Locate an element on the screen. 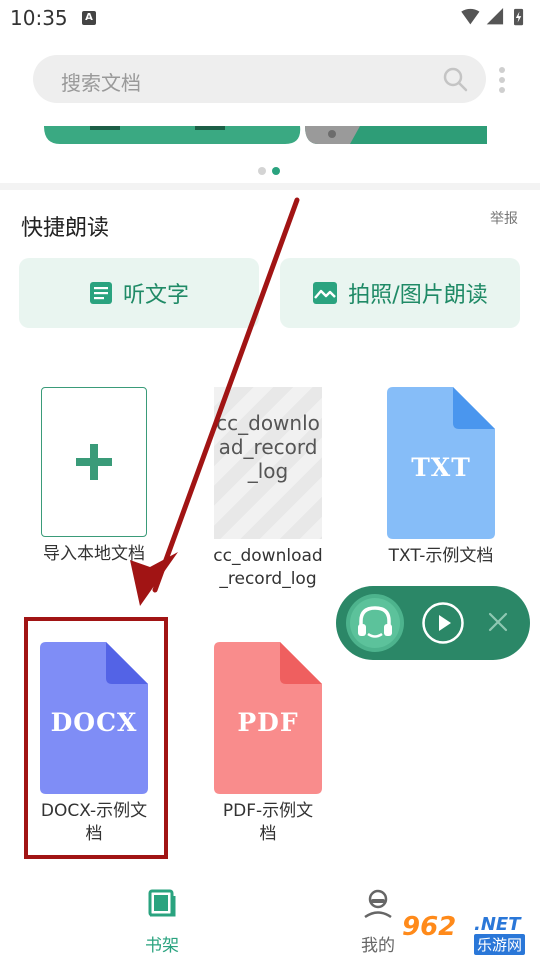 The height and width of the screenshot is (960, 540). tab-bookshelf: 书架 is located at coordinates (162, 922).